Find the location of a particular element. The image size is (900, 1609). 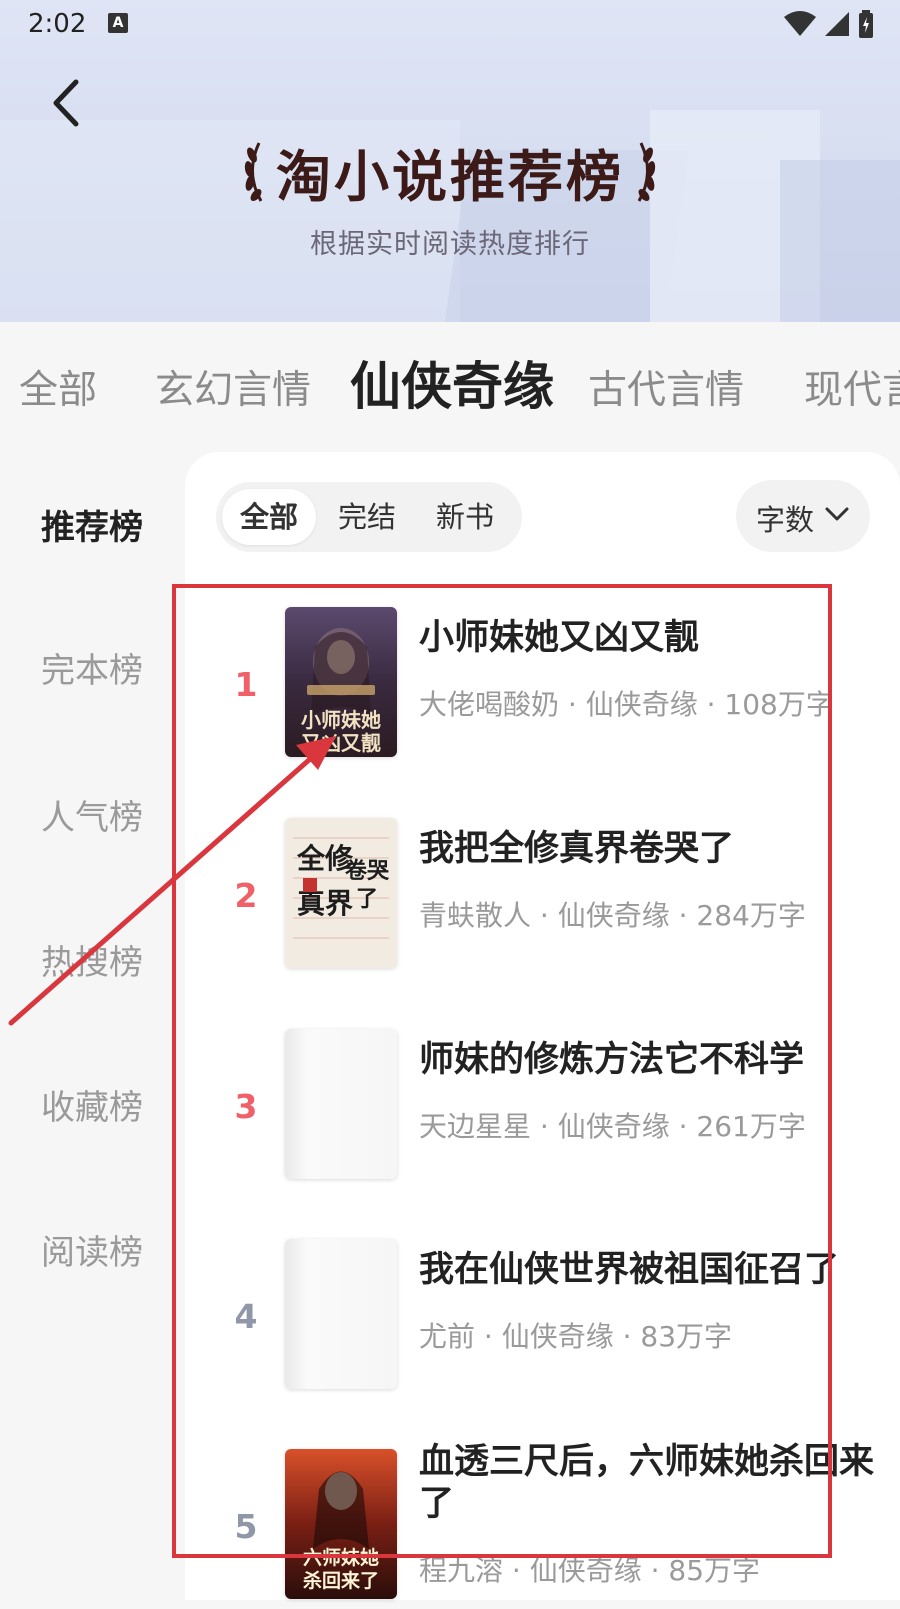

book-item: 3 师妹的修炼方法它不科学 天边星星 · 仙侠奇缘 · 261万字 is located at coordinates (542, 1109).